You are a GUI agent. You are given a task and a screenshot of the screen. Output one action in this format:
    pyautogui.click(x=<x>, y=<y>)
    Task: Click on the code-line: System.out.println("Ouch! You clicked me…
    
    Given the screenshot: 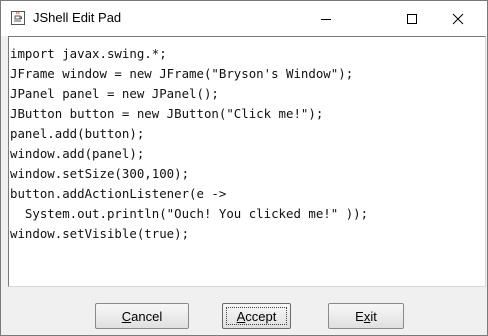 What is the action you would take?
    pyautogui.click(x=189, y=213)
    